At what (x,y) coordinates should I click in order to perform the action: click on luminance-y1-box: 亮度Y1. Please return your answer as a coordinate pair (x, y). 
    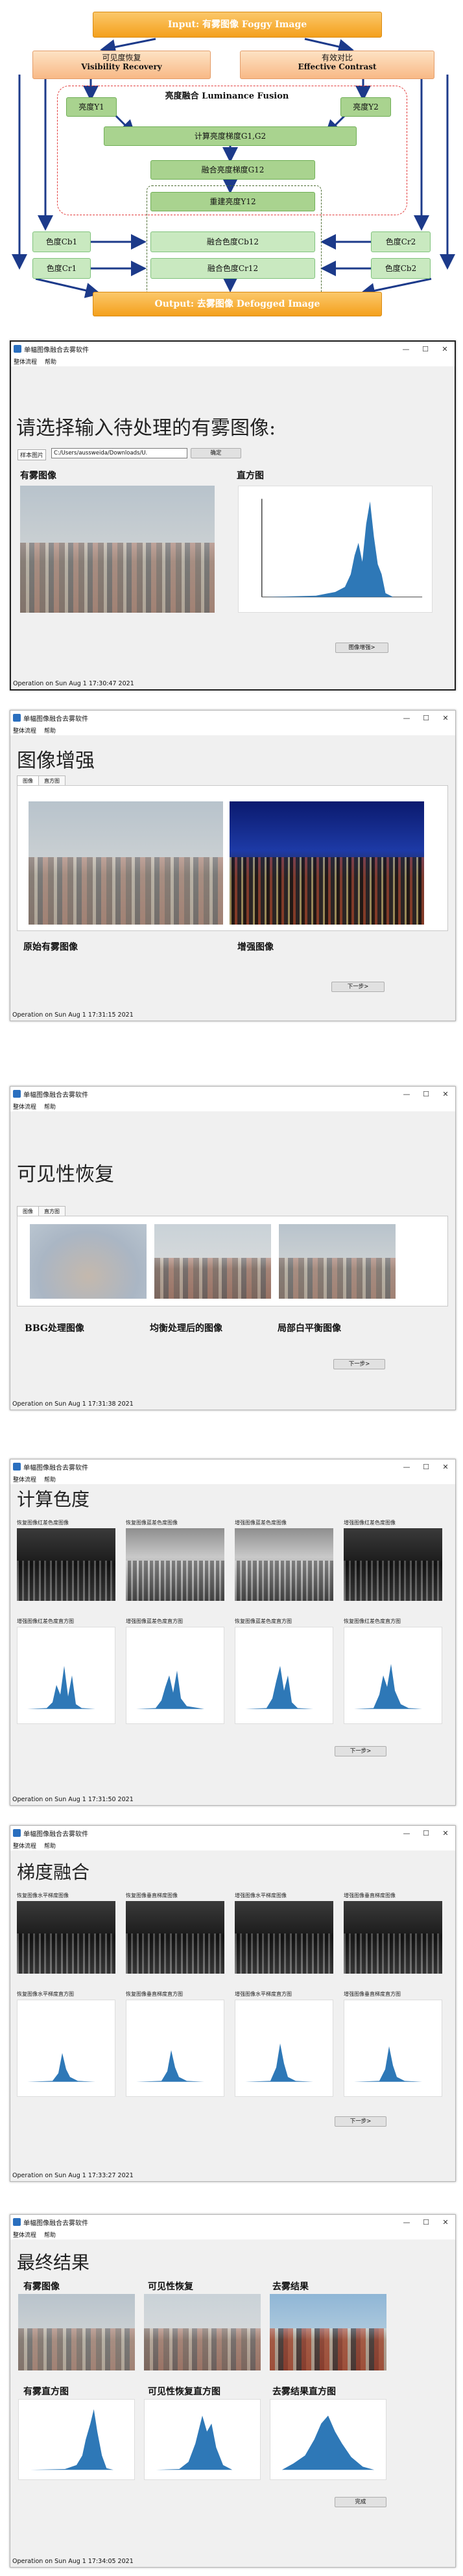
    Looking at the image, I should click on (91, 107).